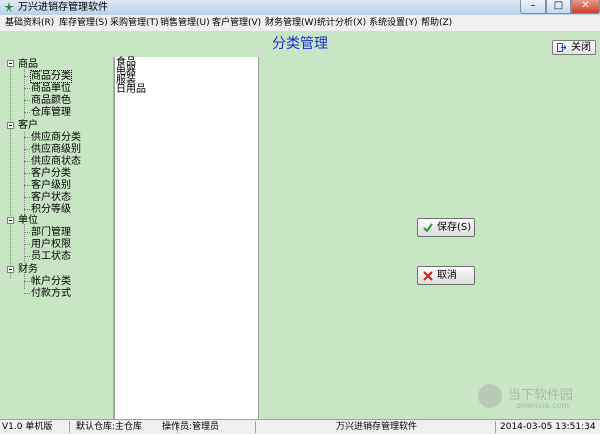 The width and height of the screenshot is (600, 434). What do you see at coordinates (51, 244) in the screenshot?
I see `tree-item-user-permission: 用户权限` at bounding box center [51, 244].